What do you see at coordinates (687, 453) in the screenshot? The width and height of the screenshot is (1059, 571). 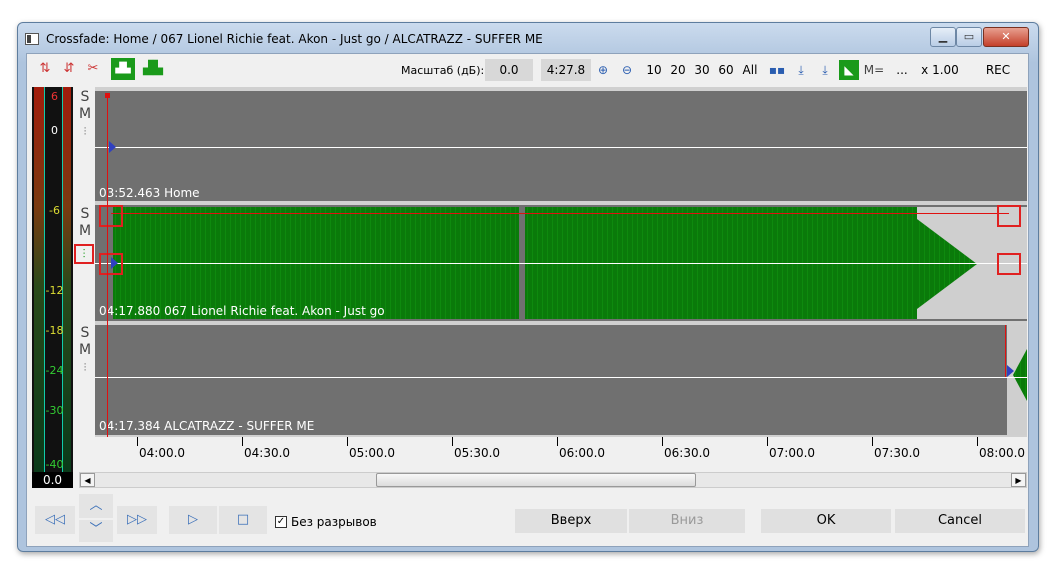 I see `ruler-label: 06:30.0` at bounding box center [687, 453].